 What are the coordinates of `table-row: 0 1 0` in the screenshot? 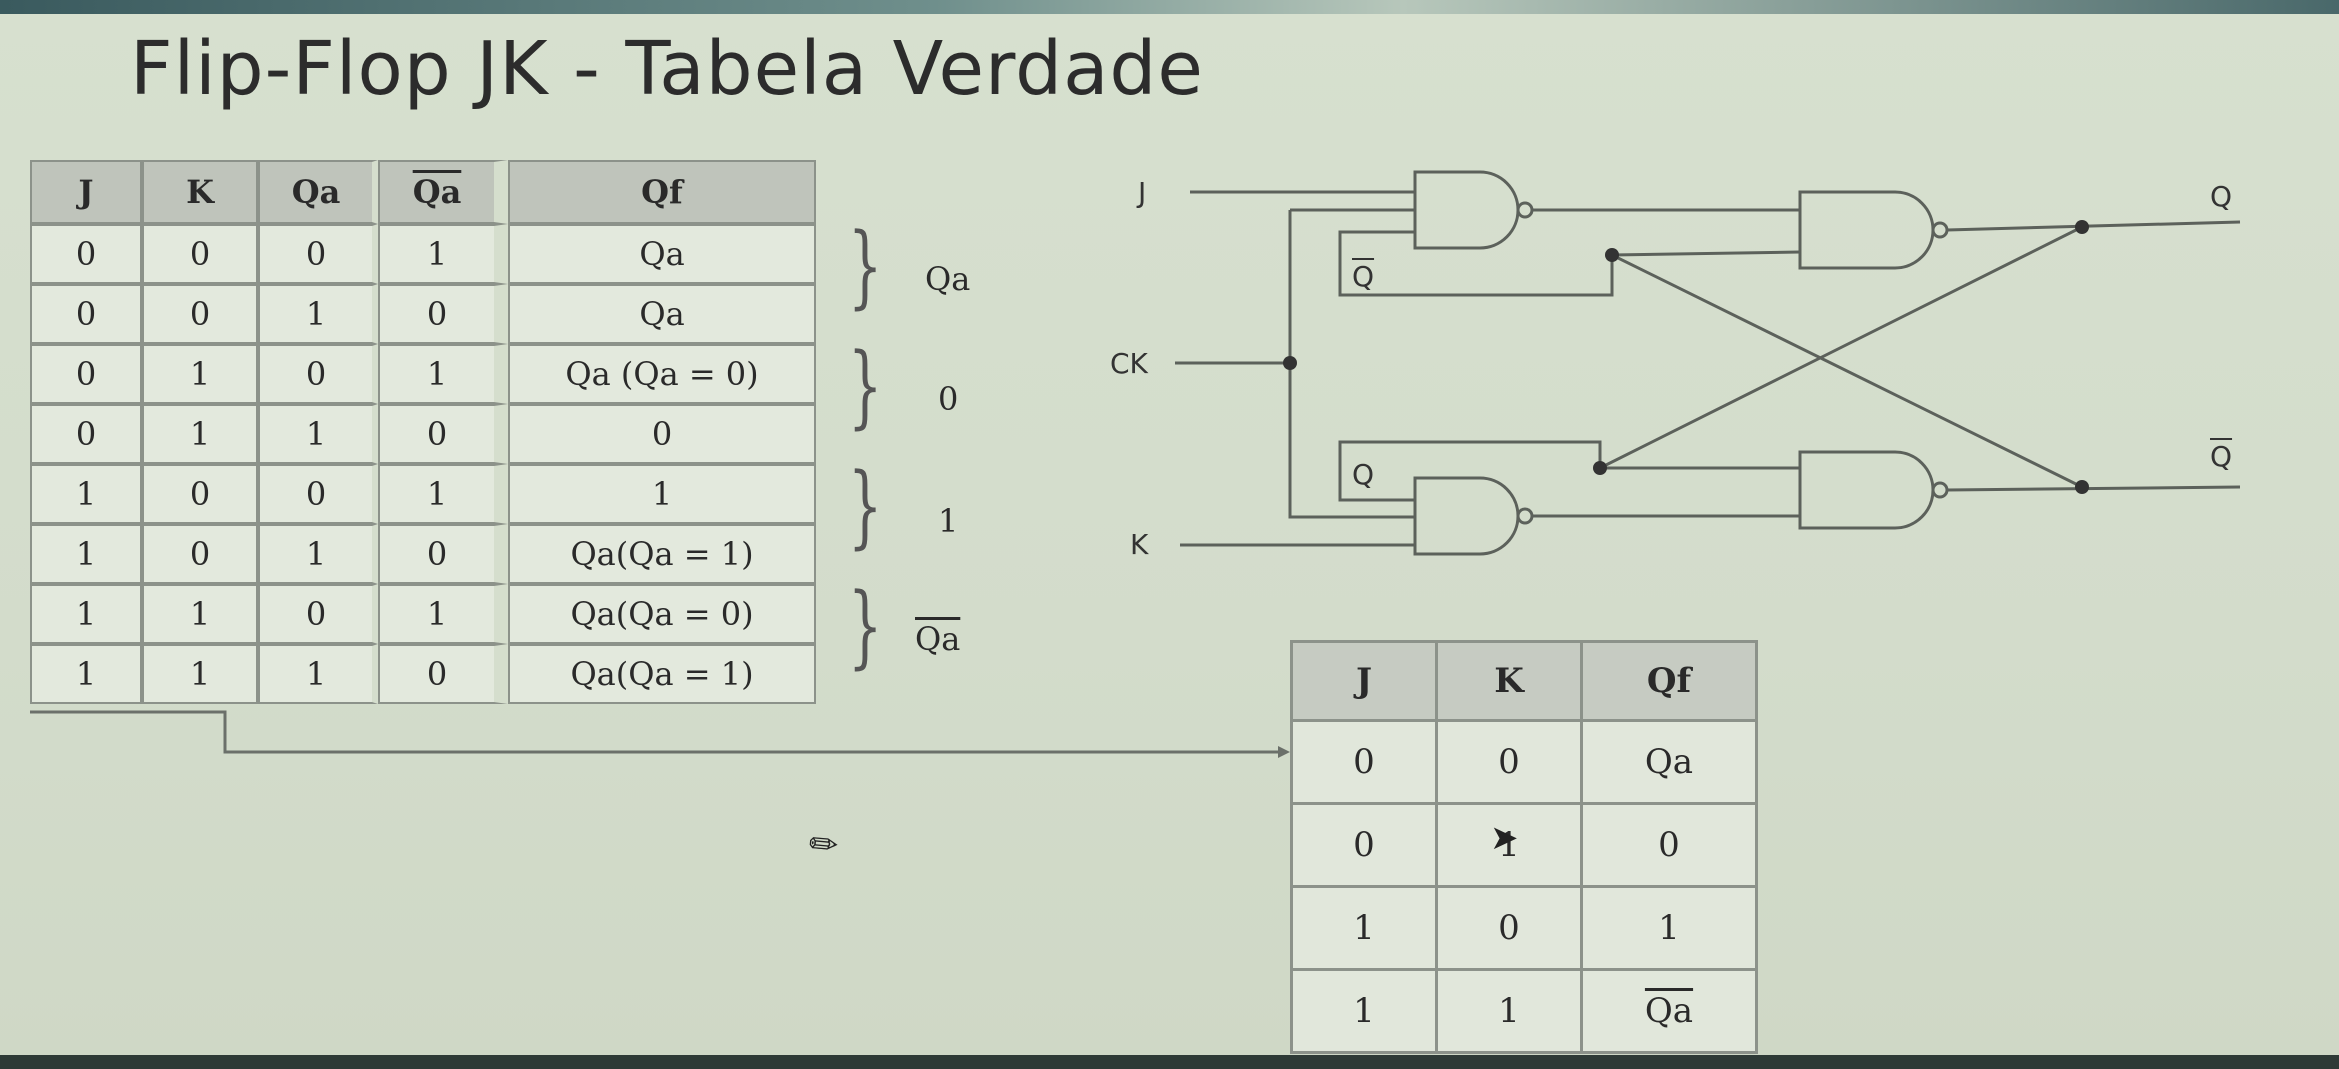 It's located at (1524, 845).